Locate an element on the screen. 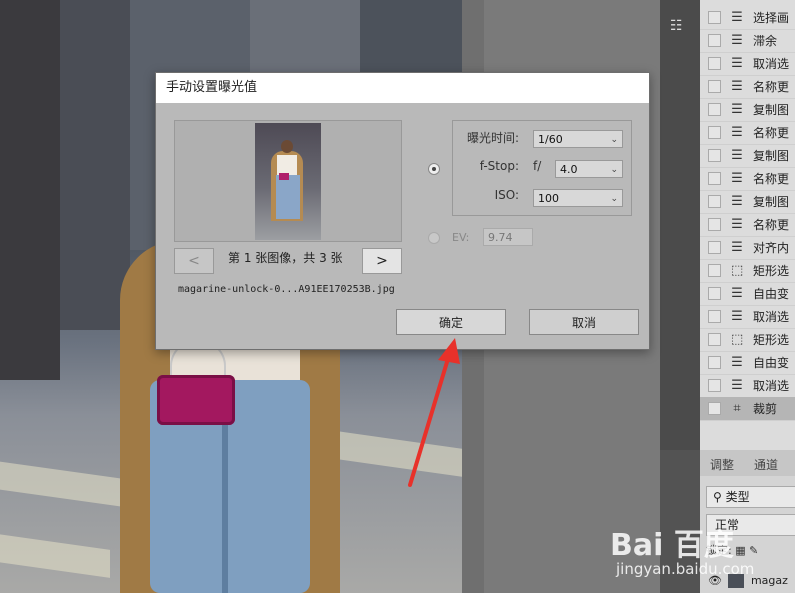 The image size is (795, 593). adjustments-panel: 调整 通道 ⚲ 类型 正常 锁定: ▦ ✎ 👁 magaz is located at coordinates (747, 521).